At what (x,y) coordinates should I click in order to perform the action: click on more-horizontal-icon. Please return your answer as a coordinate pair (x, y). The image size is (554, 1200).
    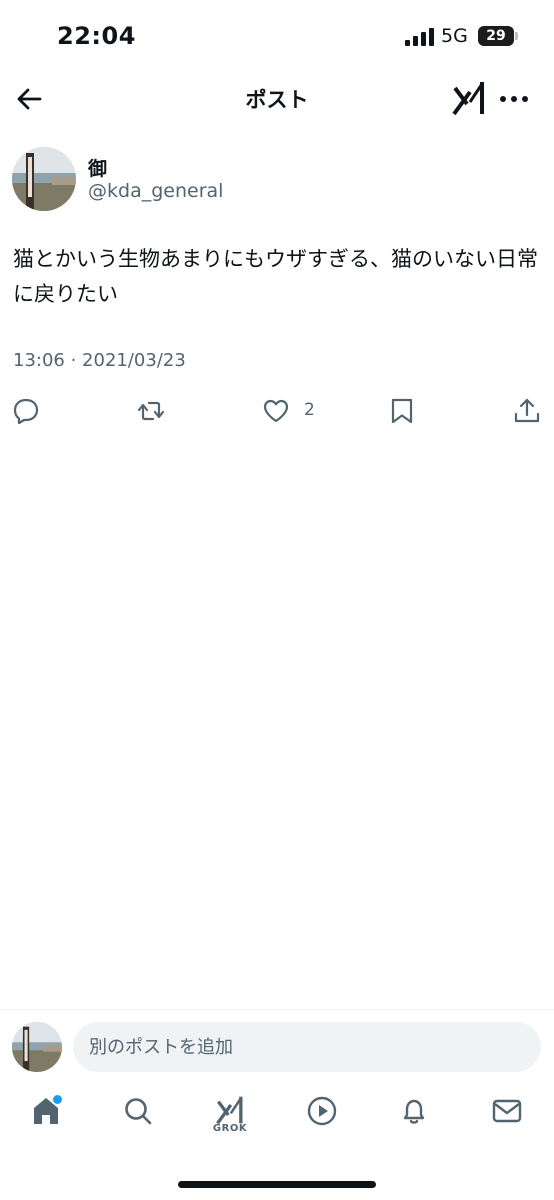
    Looking at the image, I should click on (514, 99).